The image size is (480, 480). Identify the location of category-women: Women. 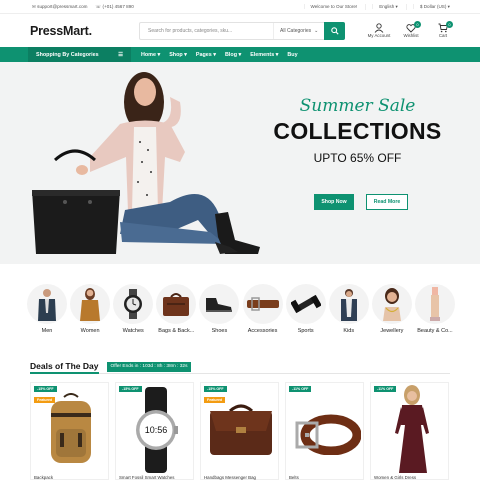
(90, 309).